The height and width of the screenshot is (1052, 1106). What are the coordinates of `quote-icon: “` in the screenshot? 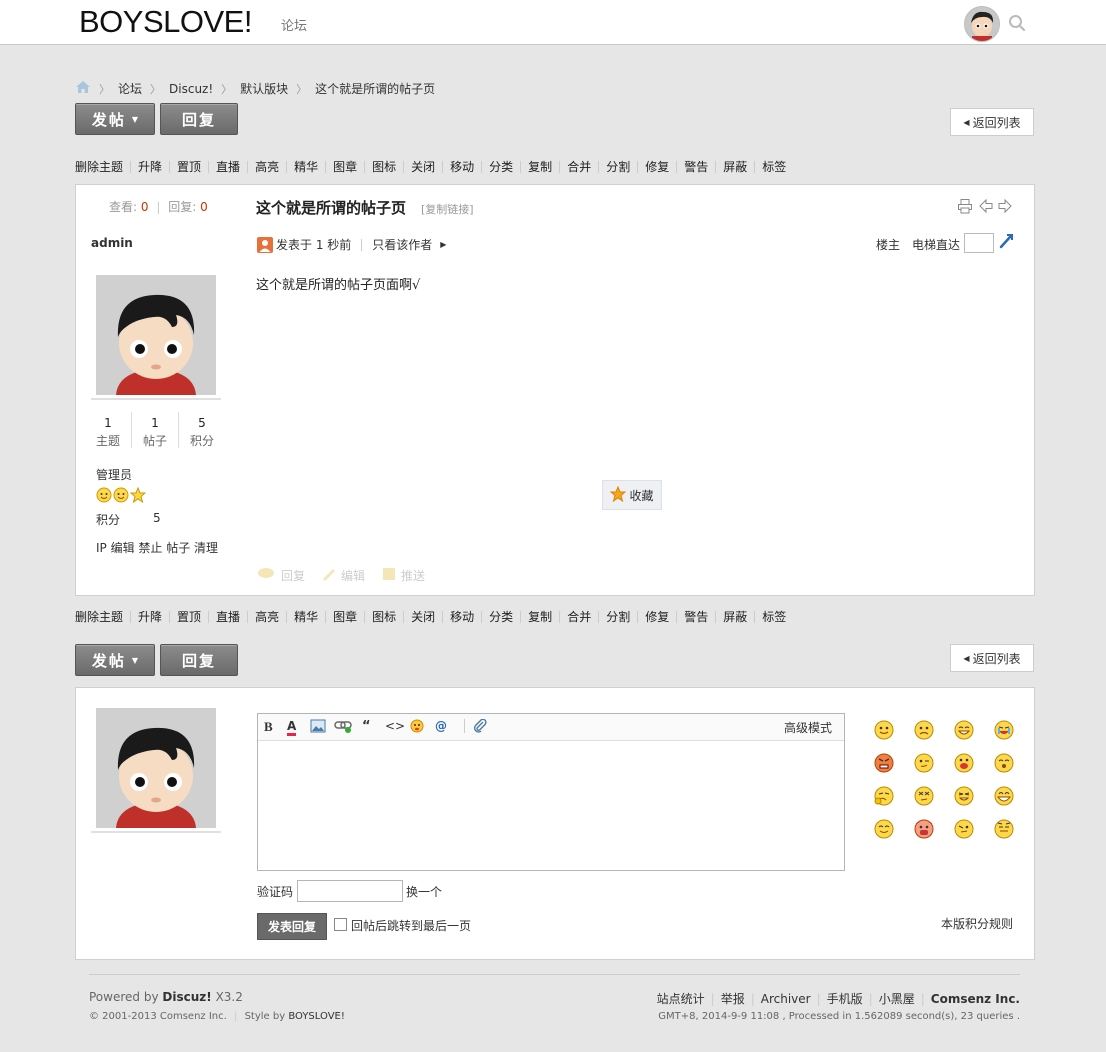 It's located at (366, 726).